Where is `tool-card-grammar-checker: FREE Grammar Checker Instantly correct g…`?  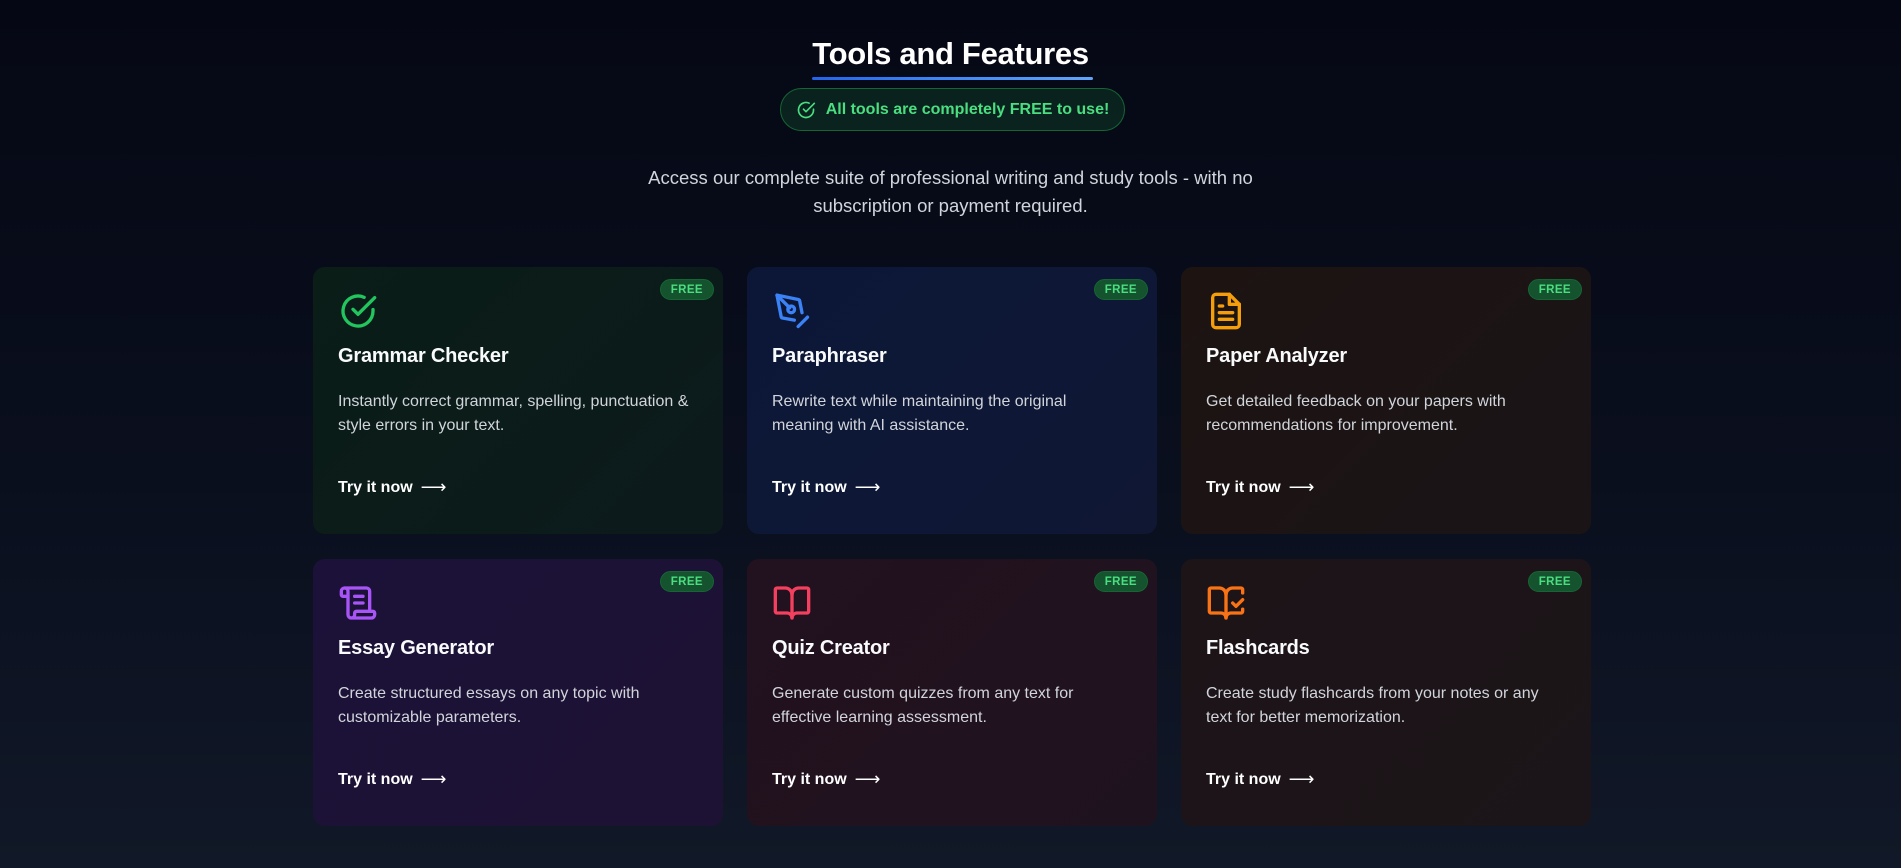 tool-card-grammar-checker: FREE Grammar Checker Instantly correct g… is located at coordinates (518, 400).